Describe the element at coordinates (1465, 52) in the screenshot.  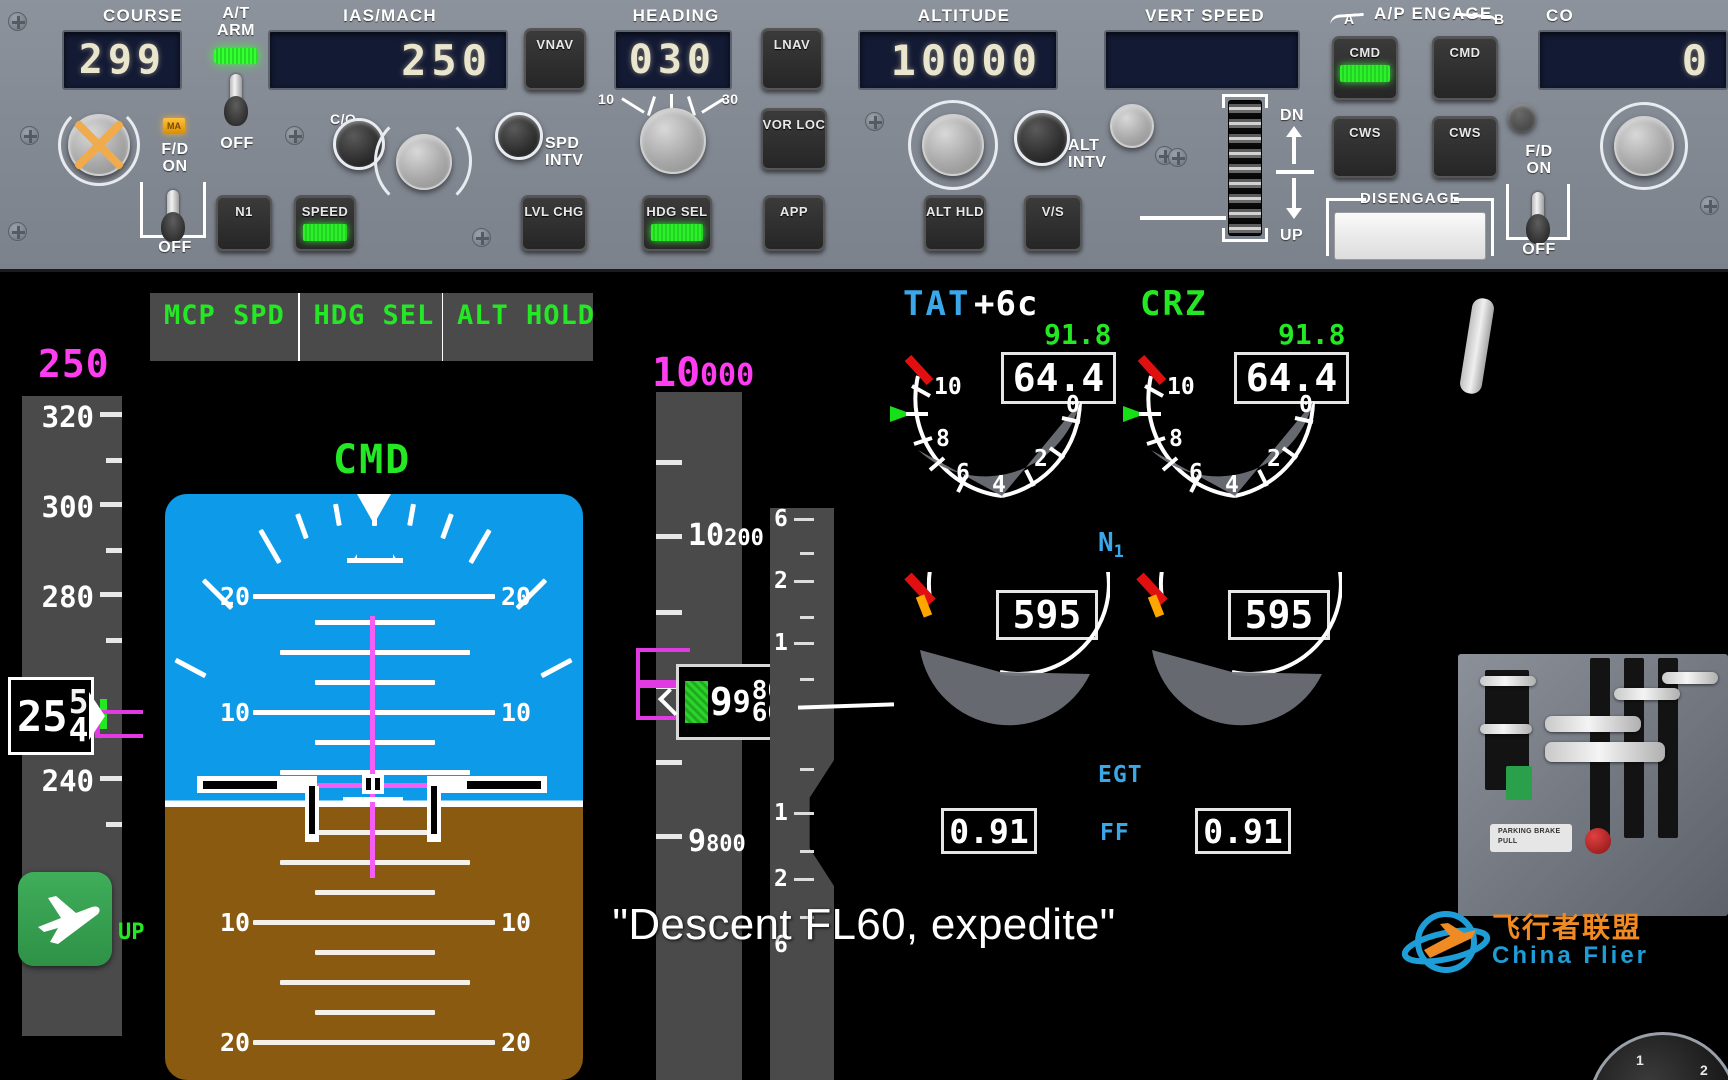
I see `btn-cmd-b-label: CMD` at that location.